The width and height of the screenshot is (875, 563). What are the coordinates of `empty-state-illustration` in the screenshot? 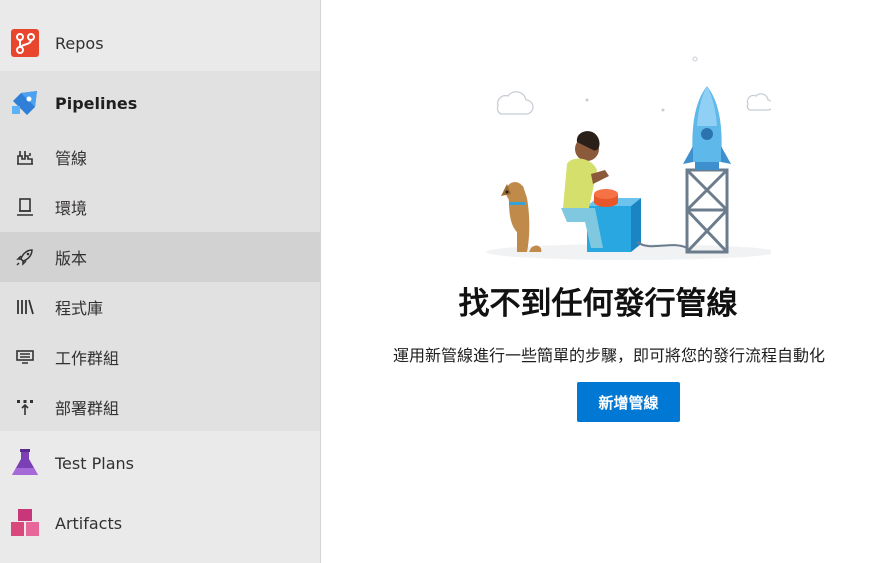 It's located at (628, 158).